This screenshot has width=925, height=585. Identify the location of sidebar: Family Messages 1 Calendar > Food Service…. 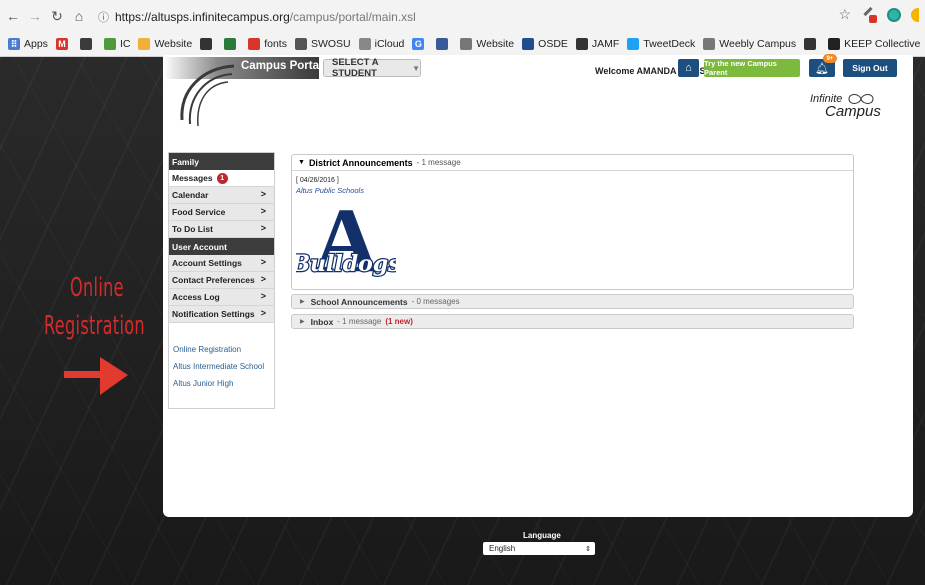
(221, 280).